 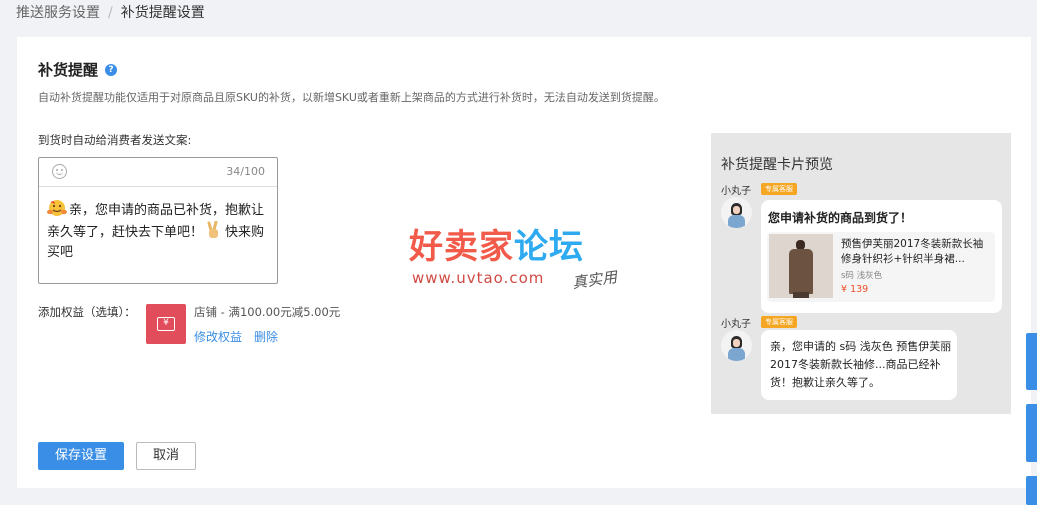 What do you see at coordinates (213, 229) in the screenshot?
I see `victory-hand-emoji-icon` at bounding box center [213, 229].